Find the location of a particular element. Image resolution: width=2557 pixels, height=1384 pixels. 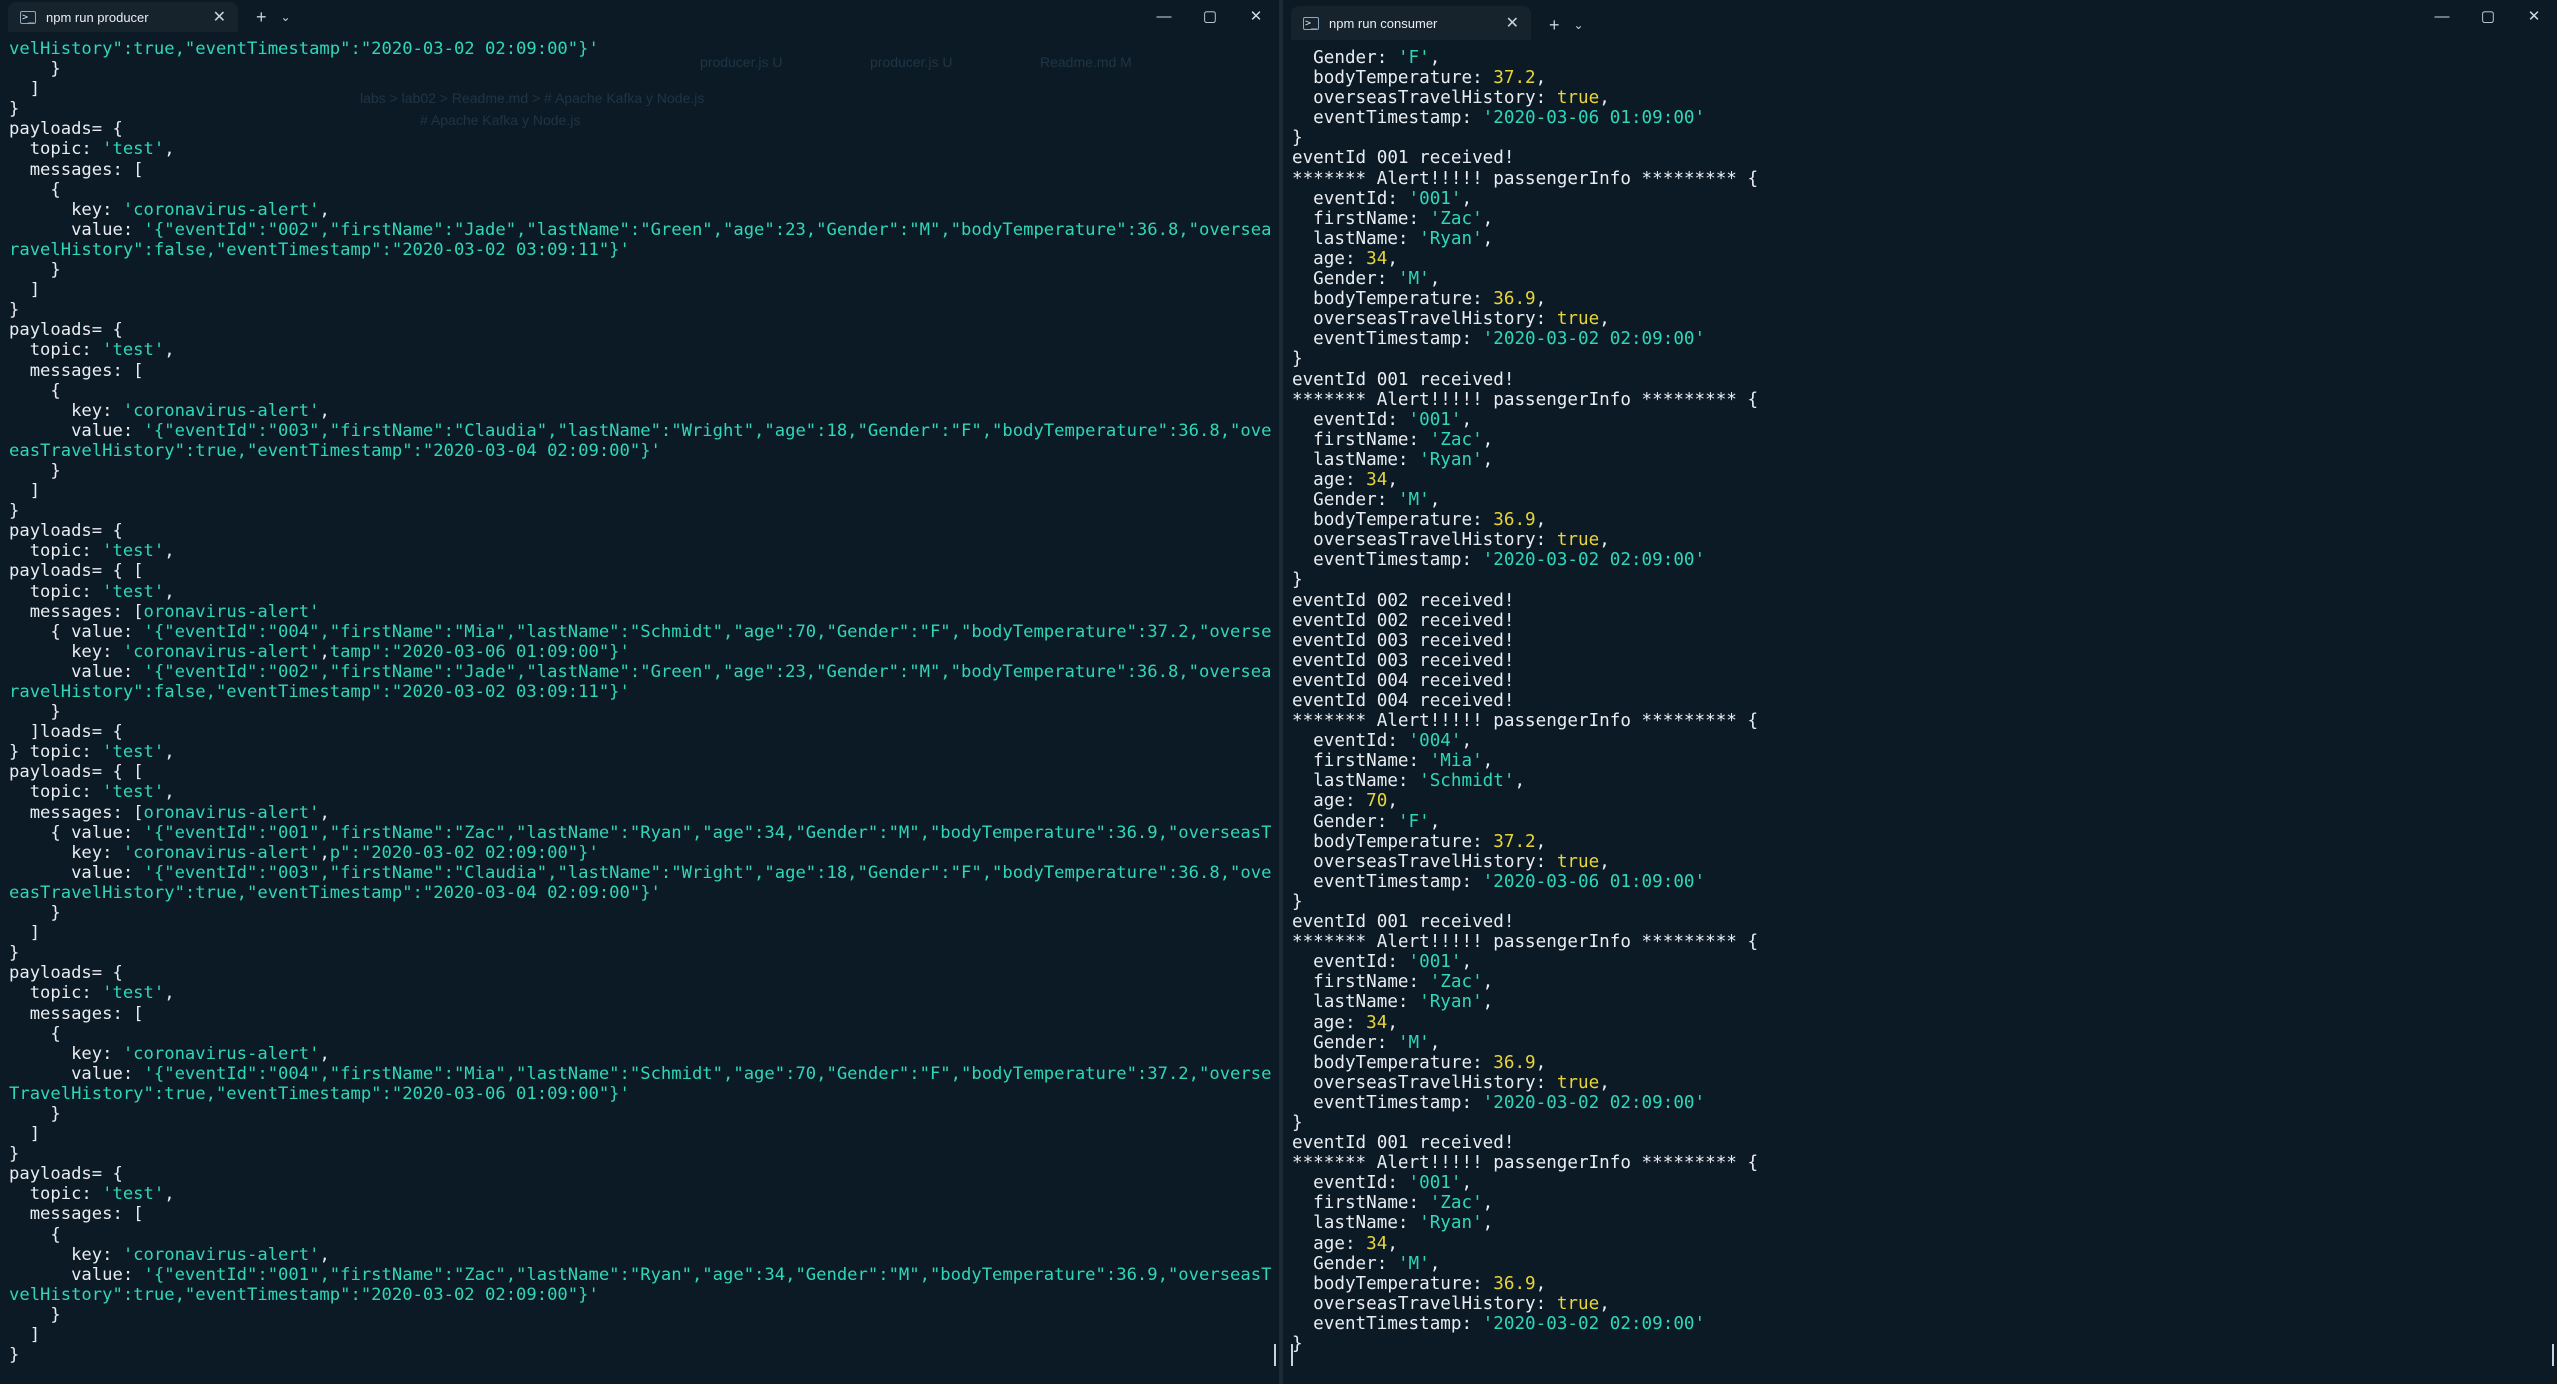

terminal-line: eventId 002 received! is located at coordinates (1920, 601).